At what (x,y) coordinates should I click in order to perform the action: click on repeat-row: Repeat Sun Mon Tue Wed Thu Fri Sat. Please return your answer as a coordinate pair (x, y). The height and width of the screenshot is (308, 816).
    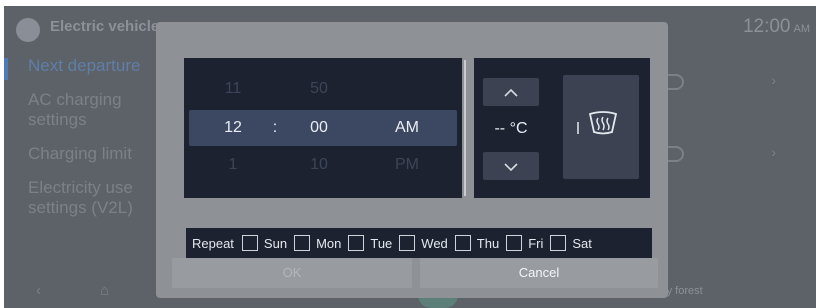
    Looking at the image, I should click on (419, 243).